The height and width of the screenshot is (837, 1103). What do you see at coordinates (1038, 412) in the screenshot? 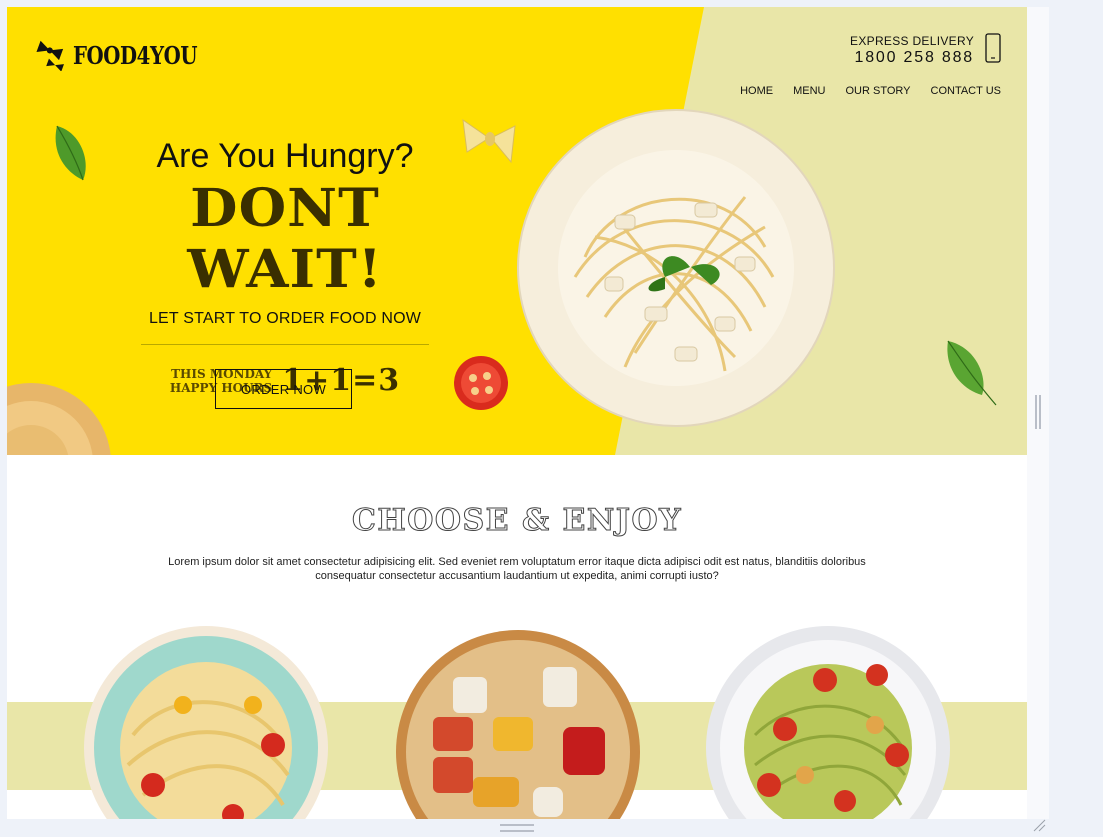
I see `vertical-resize-handle` at bounding box center [1038, 412].